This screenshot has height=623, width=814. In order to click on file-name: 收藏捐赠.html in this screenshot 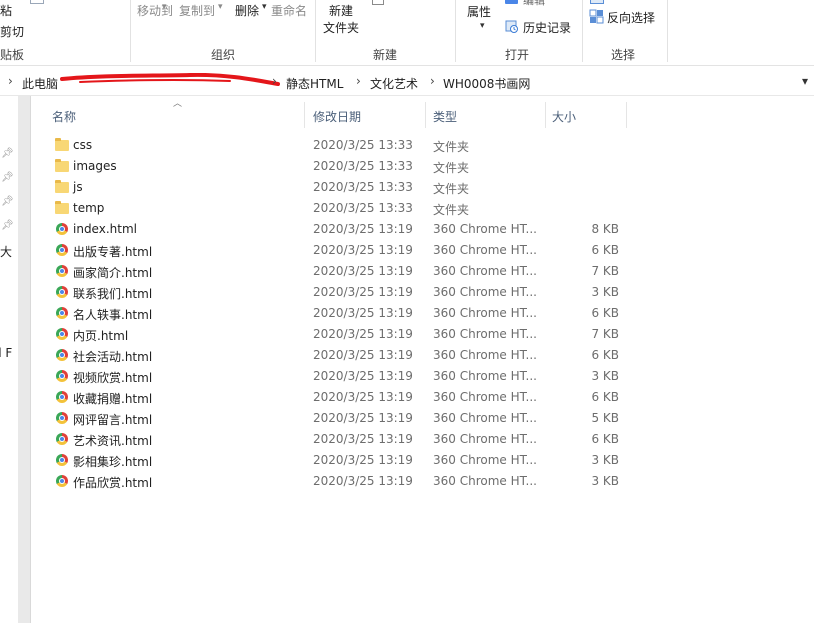, I will do `click(113, 399)`.